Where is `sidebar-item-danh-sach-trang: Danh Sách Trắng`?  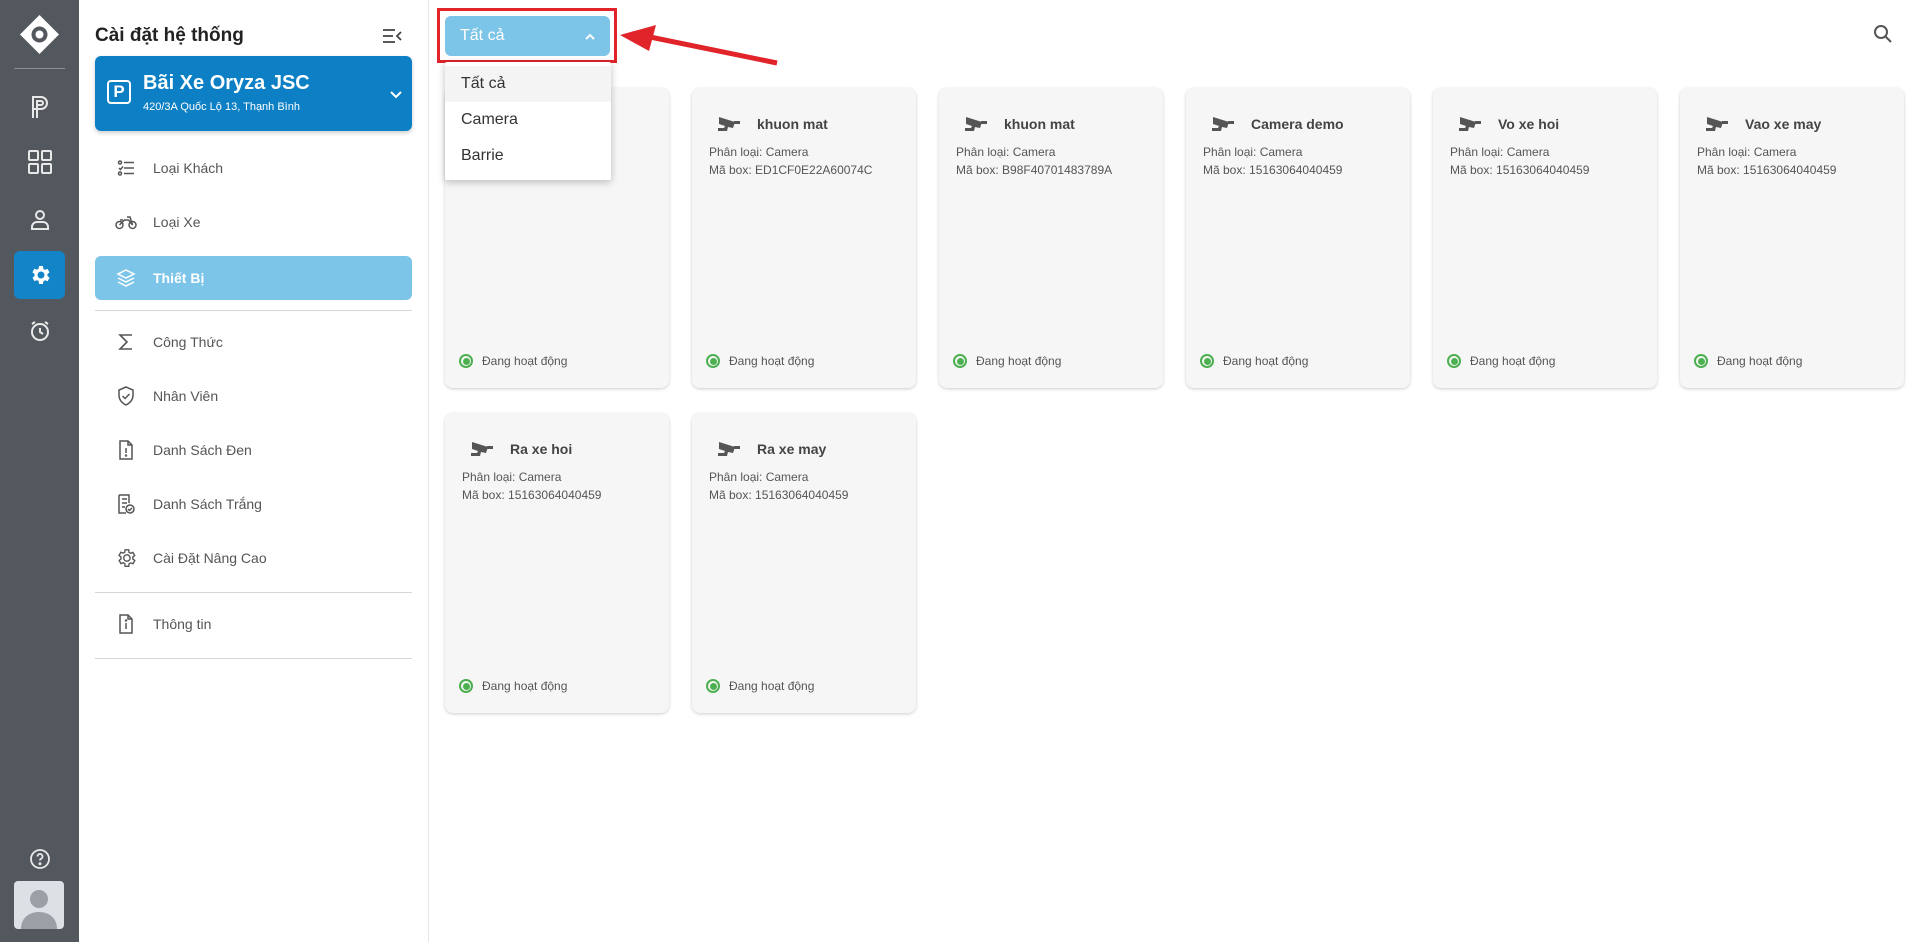
sidebar-item-danh-sach-trang: Danh Sách Trắng is located at coordinates (253, 504).